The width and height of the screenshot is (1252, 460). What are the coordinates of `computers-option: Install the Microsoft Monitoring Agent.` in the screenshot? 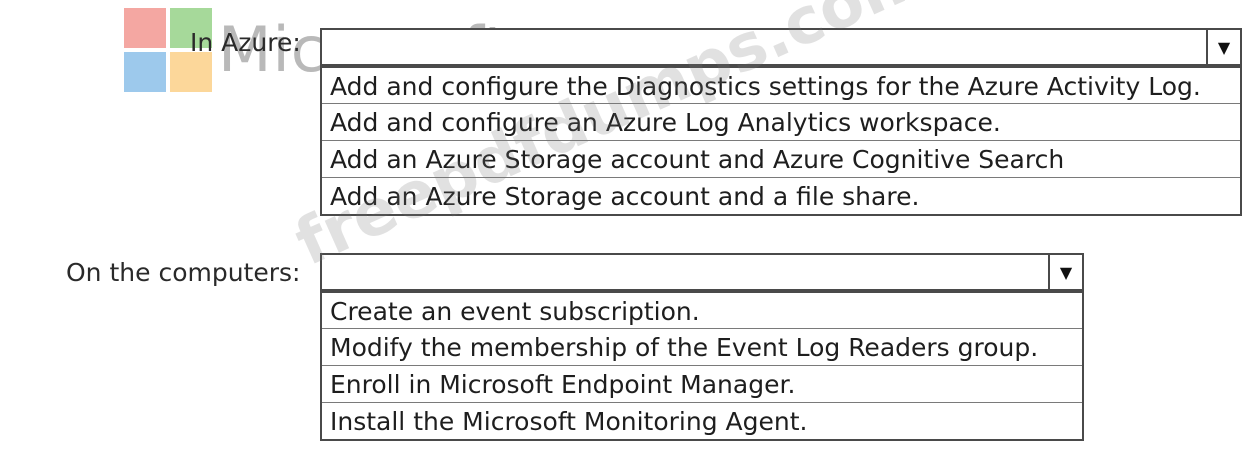 It's located at (702, 420).